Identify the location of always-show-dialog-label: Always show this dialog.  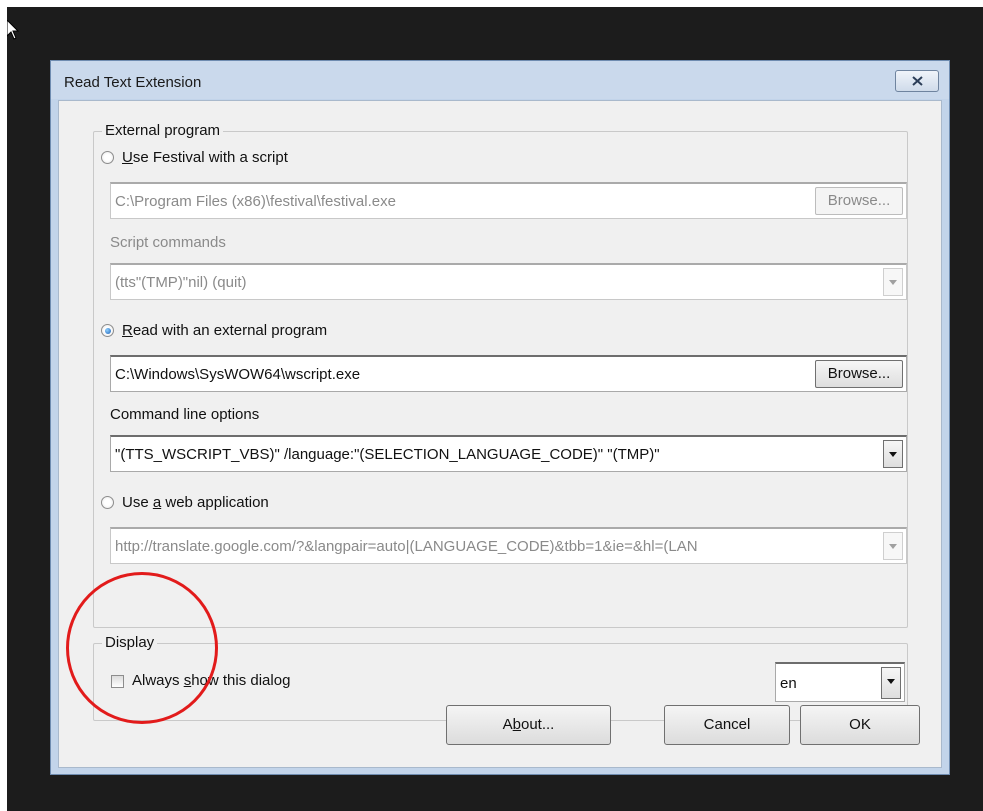
(211, 681).